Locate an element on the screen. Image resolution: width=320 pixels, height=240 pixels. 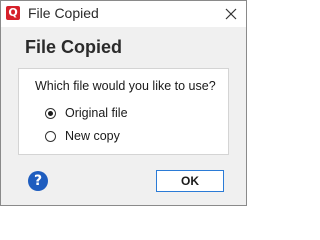
option-new-copy: New copy is located at coordinates (82, 136).